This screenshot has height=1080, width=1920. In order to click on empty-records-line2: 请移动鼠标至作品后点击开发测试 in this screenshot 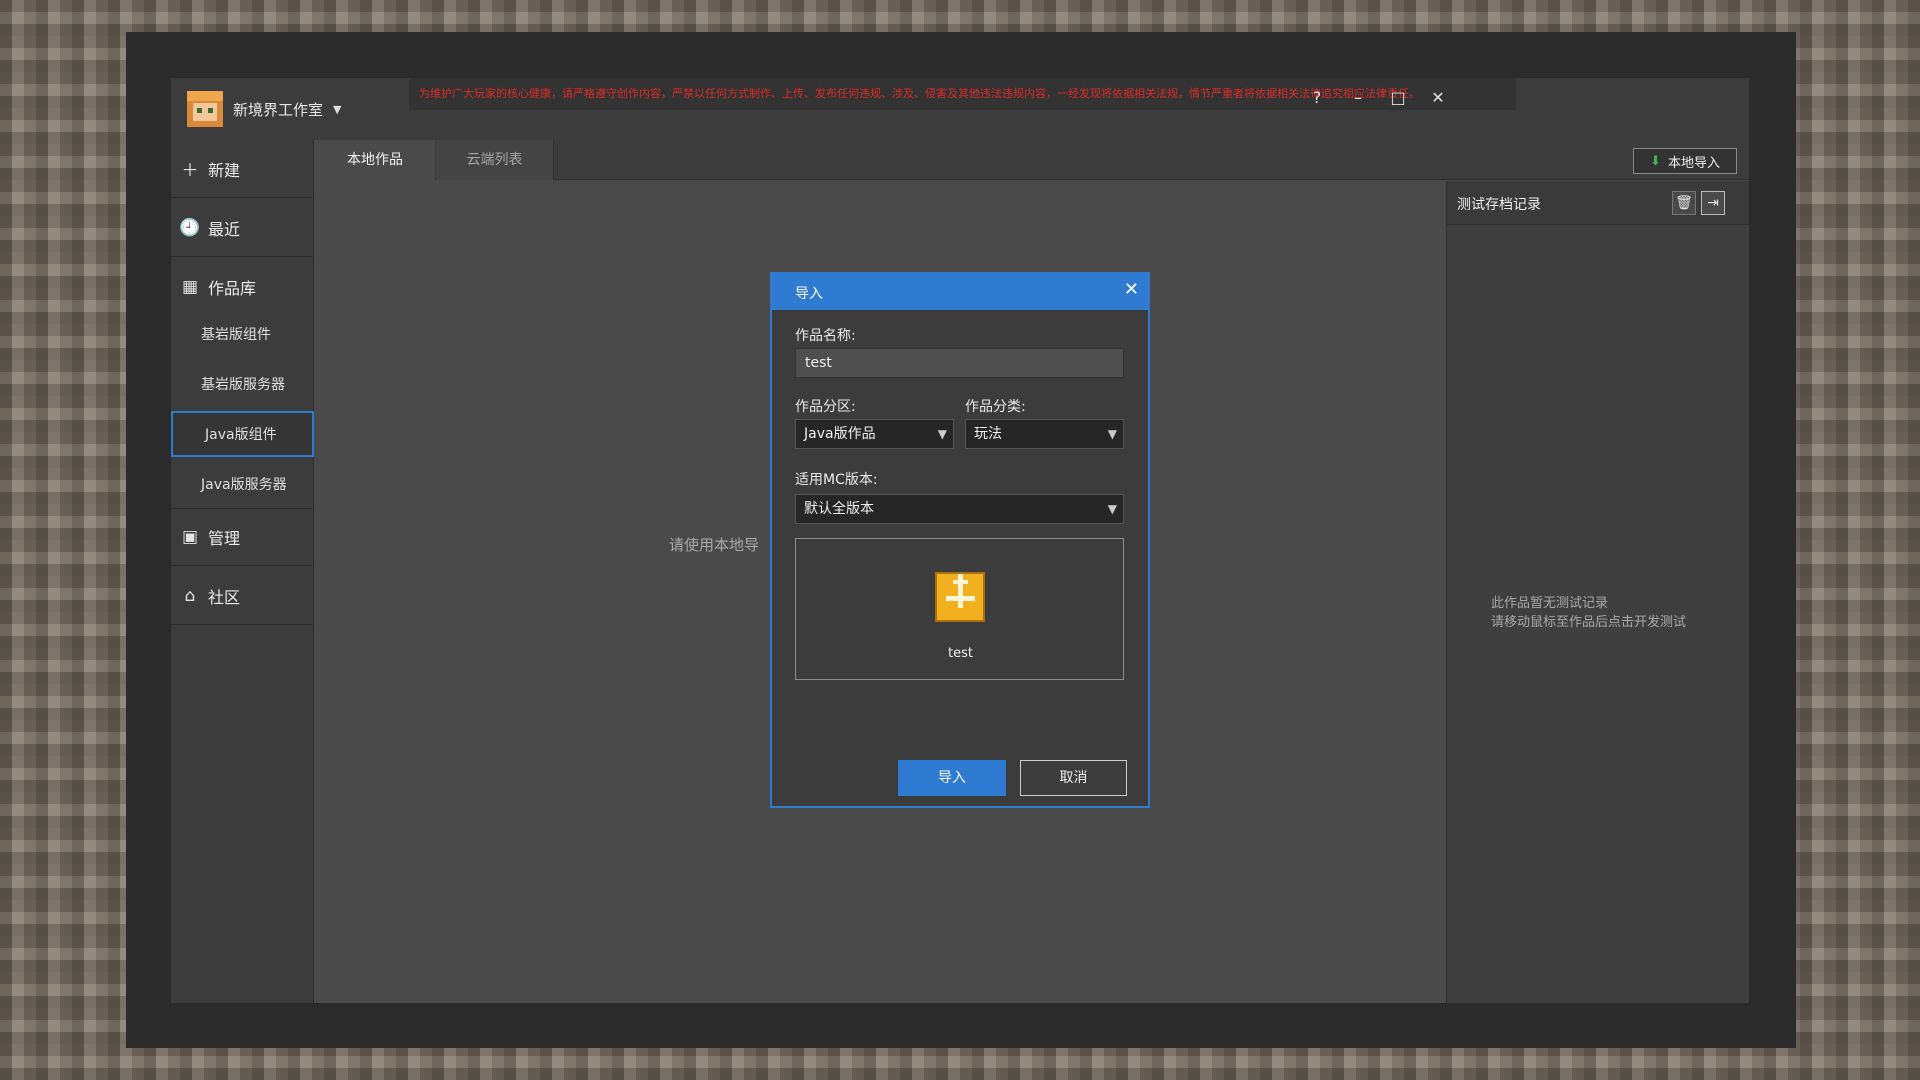, I will do `click(1589, 622)`.